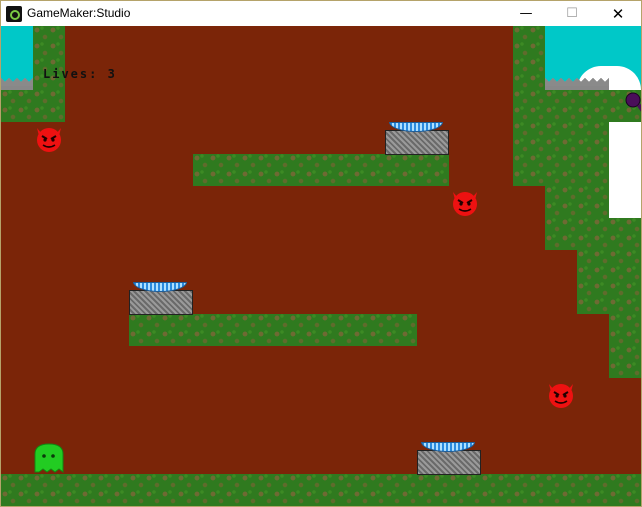  What do you see at coordinates (572, 13) in the screenshot?
I see `maximize-button: ☐` at bounding box center [572, 13].